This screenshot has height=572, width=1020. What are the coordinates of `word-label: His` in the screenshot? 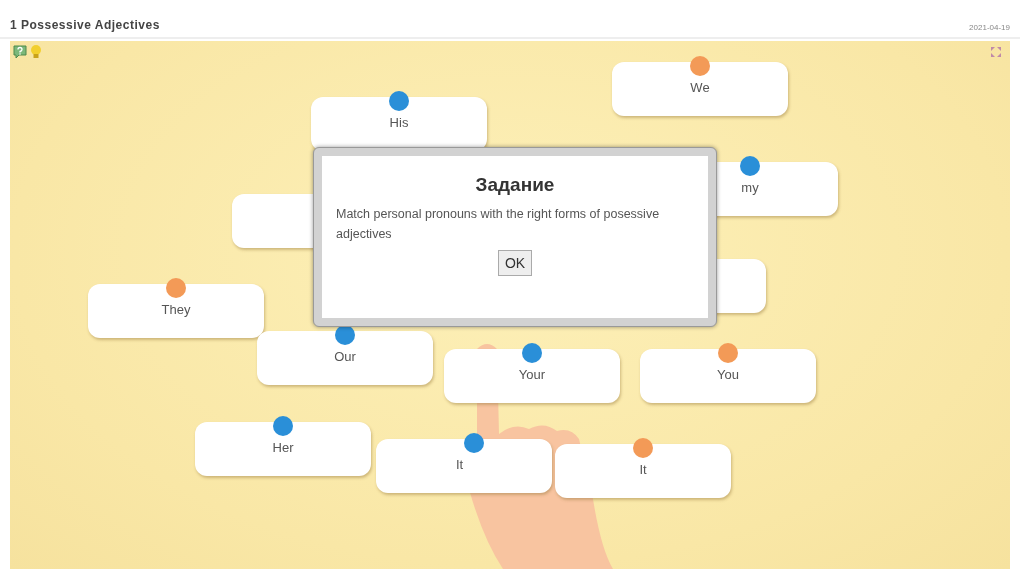 It's located at (399, 122).